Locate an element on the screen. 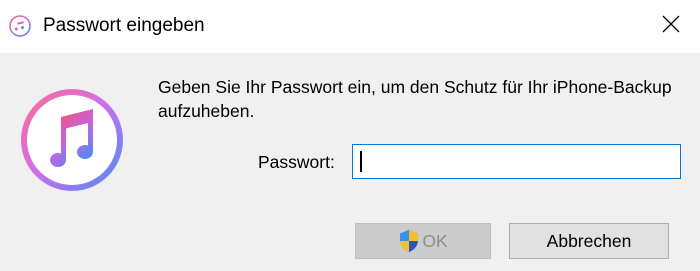  uac-shield-icon is located at coordinates (409, 241).